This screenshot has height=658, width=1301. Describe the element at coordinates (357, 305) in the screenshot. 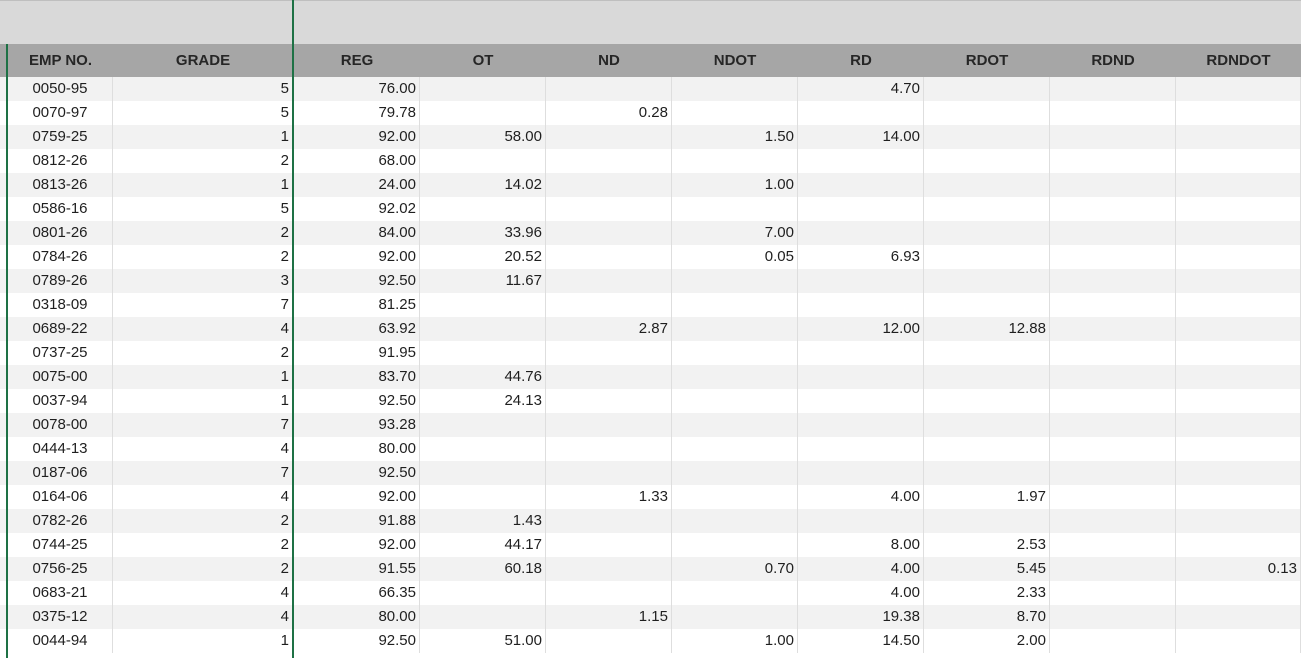

I see `table-cell: 81.25` at that location.